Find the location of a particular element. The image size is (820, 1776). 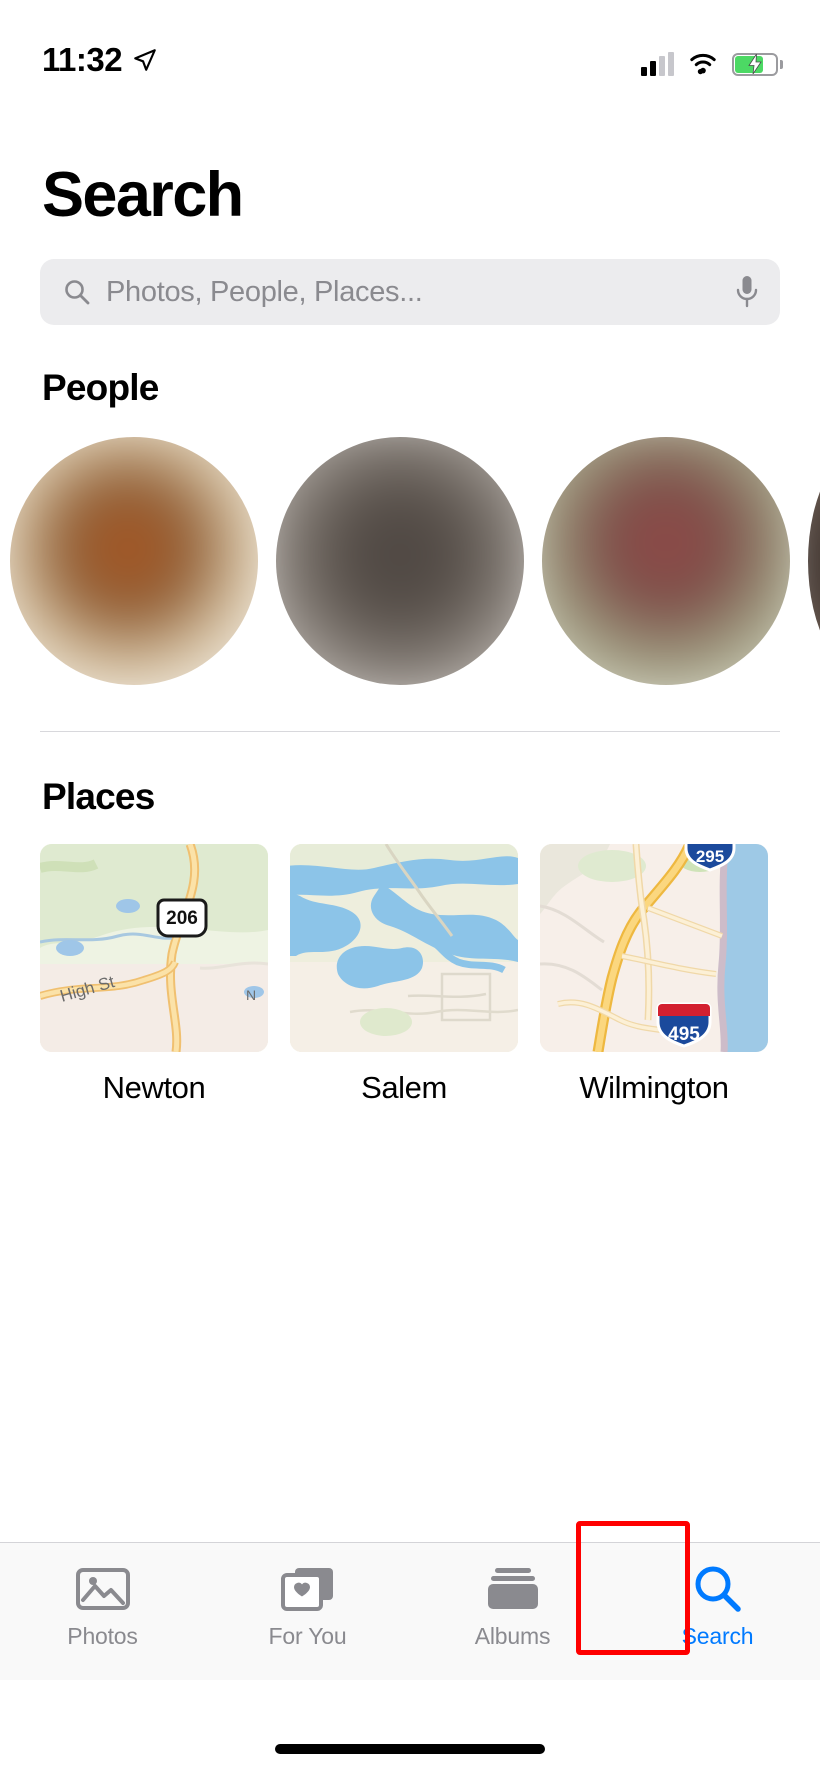

tab-for-you: For You is located at coordinates (307, 1604).